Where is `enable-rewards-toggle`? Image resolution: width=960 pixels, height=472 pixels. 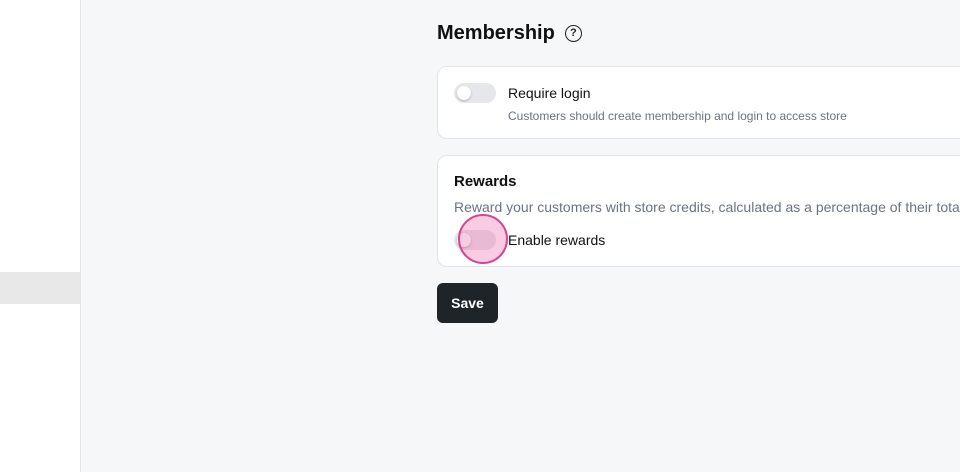
enable-rewards-toggle is located at coordinates (475, 240).